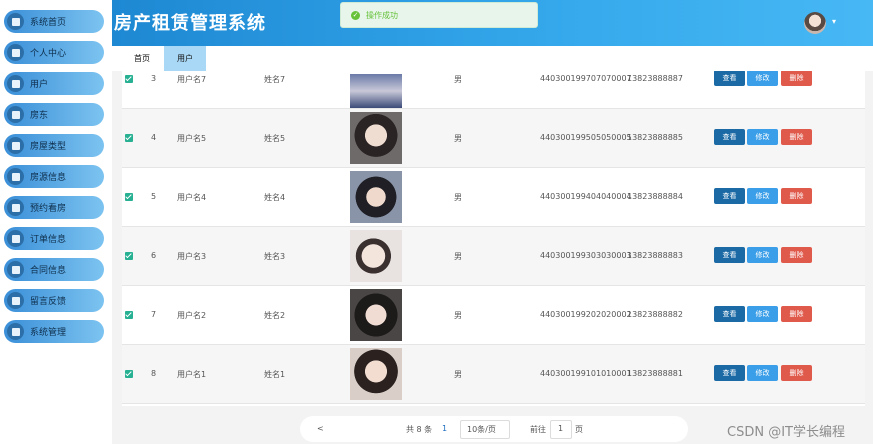  I want to click on row-phone: 13823888883, so click(655, 255).